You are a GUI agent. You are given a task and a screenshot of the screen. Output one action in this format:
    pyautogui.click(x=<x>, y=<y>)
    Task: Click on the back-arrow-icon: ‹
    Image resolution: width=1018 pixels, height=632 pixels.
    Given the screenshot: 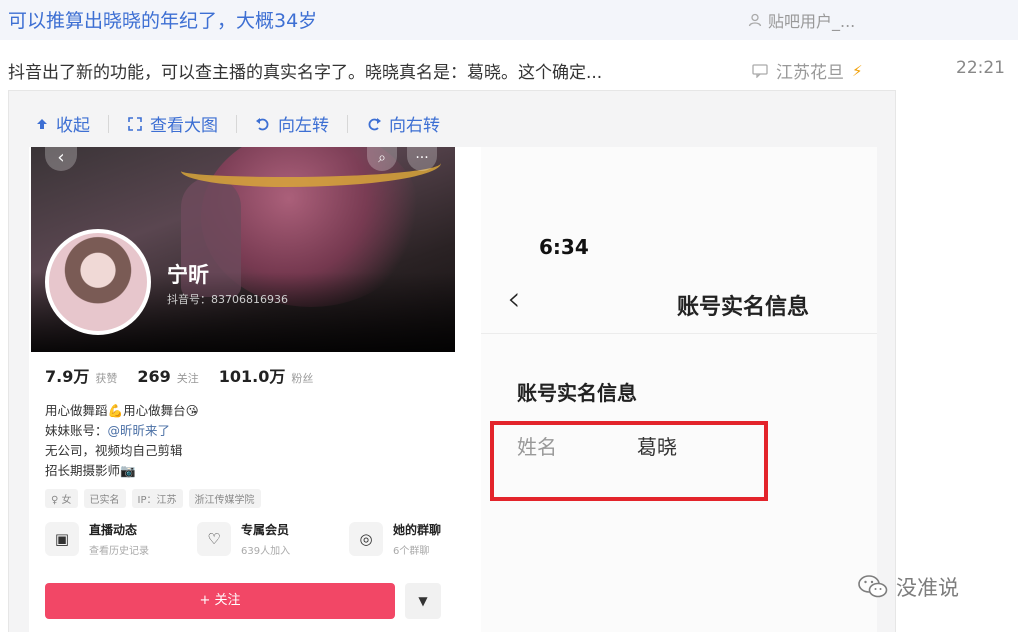 What is the action you would take?
    pyautogui.click(x=514, y=299)
    